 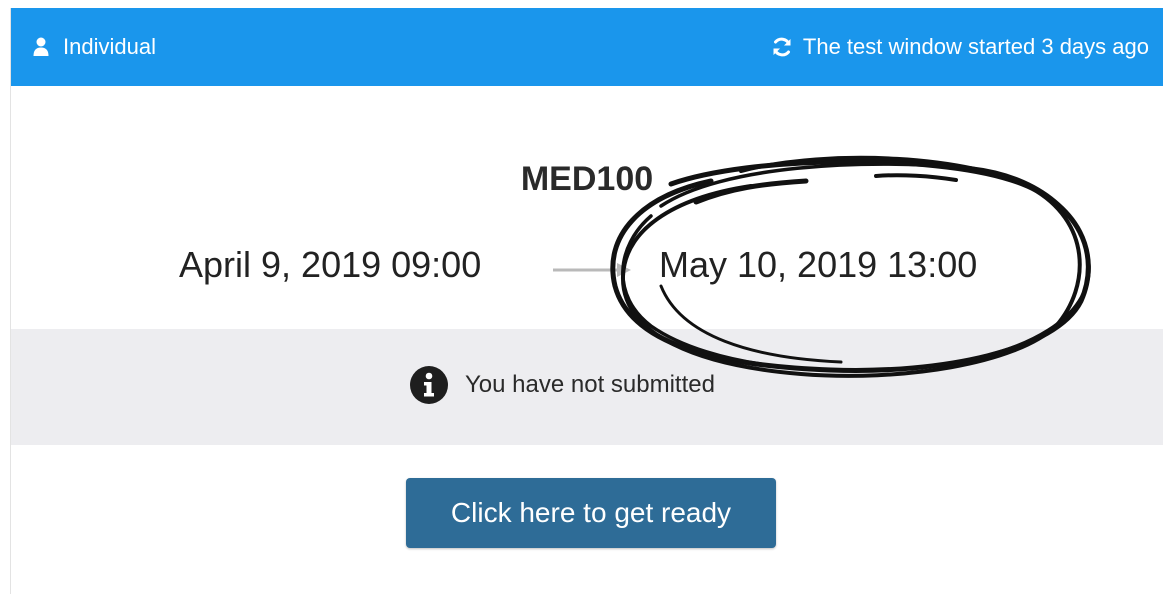 I want to click on info-icon, so click(x=429, y=385).